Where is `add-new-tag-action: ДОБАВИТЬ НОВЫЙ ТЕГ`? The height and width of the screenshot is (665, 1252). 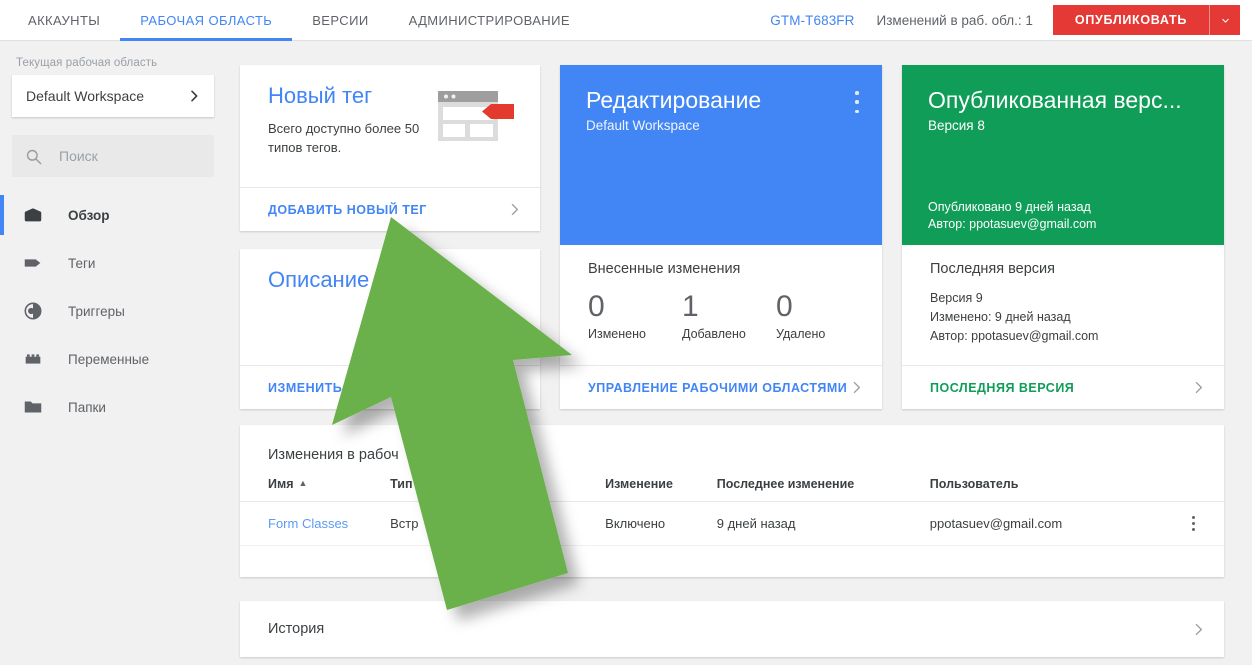
add-new-tag-action: ДОБАВИТЬ НОВЫЙ ТЕГ is located at coordinates (390, 209).